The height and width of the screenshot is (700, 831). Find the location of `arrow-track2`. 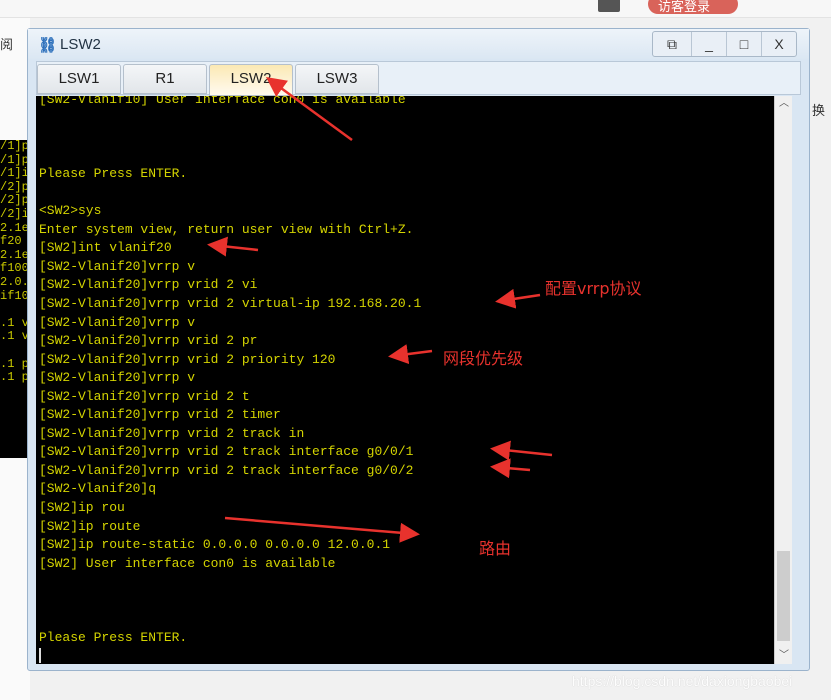

arrow-track2 is located at coordinates (510, 468).